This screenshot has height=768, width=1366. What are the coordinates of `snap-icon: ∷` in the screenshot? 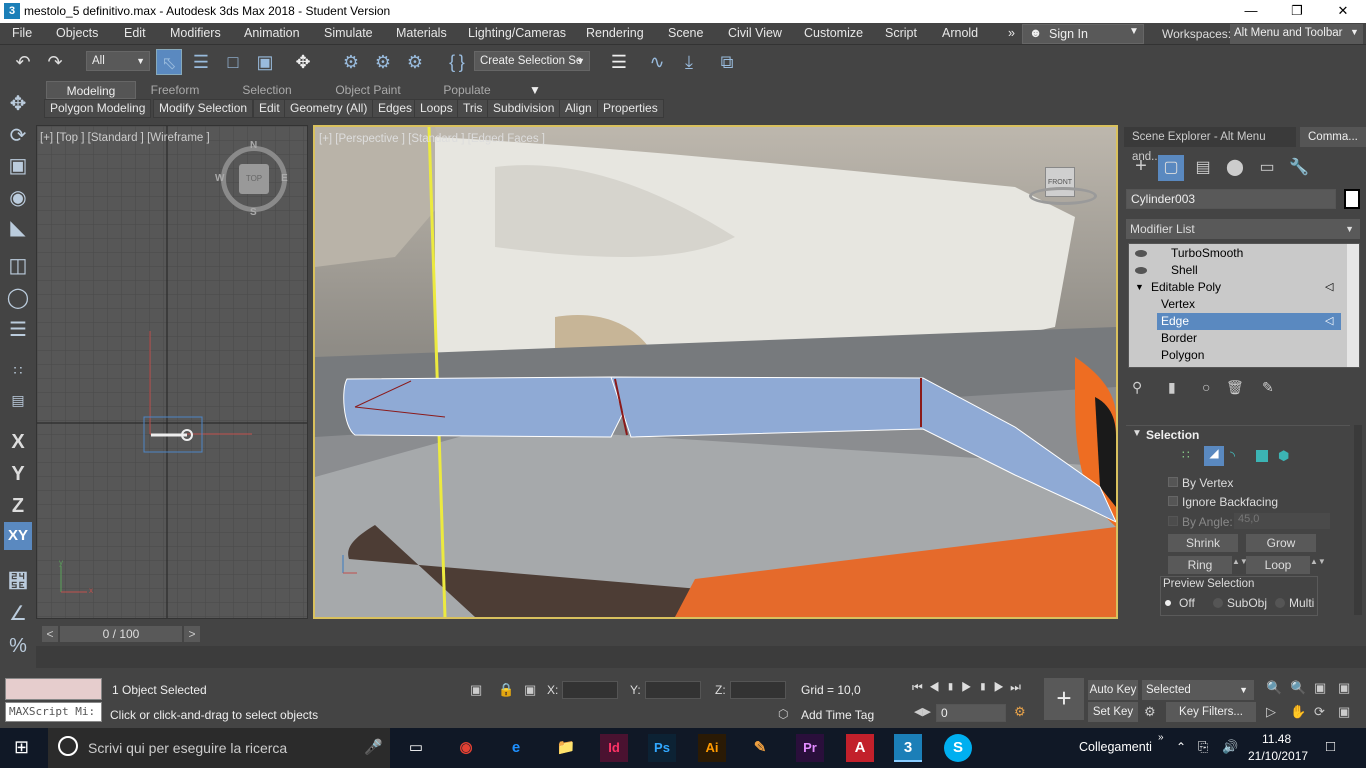 It's located at (18, 370).